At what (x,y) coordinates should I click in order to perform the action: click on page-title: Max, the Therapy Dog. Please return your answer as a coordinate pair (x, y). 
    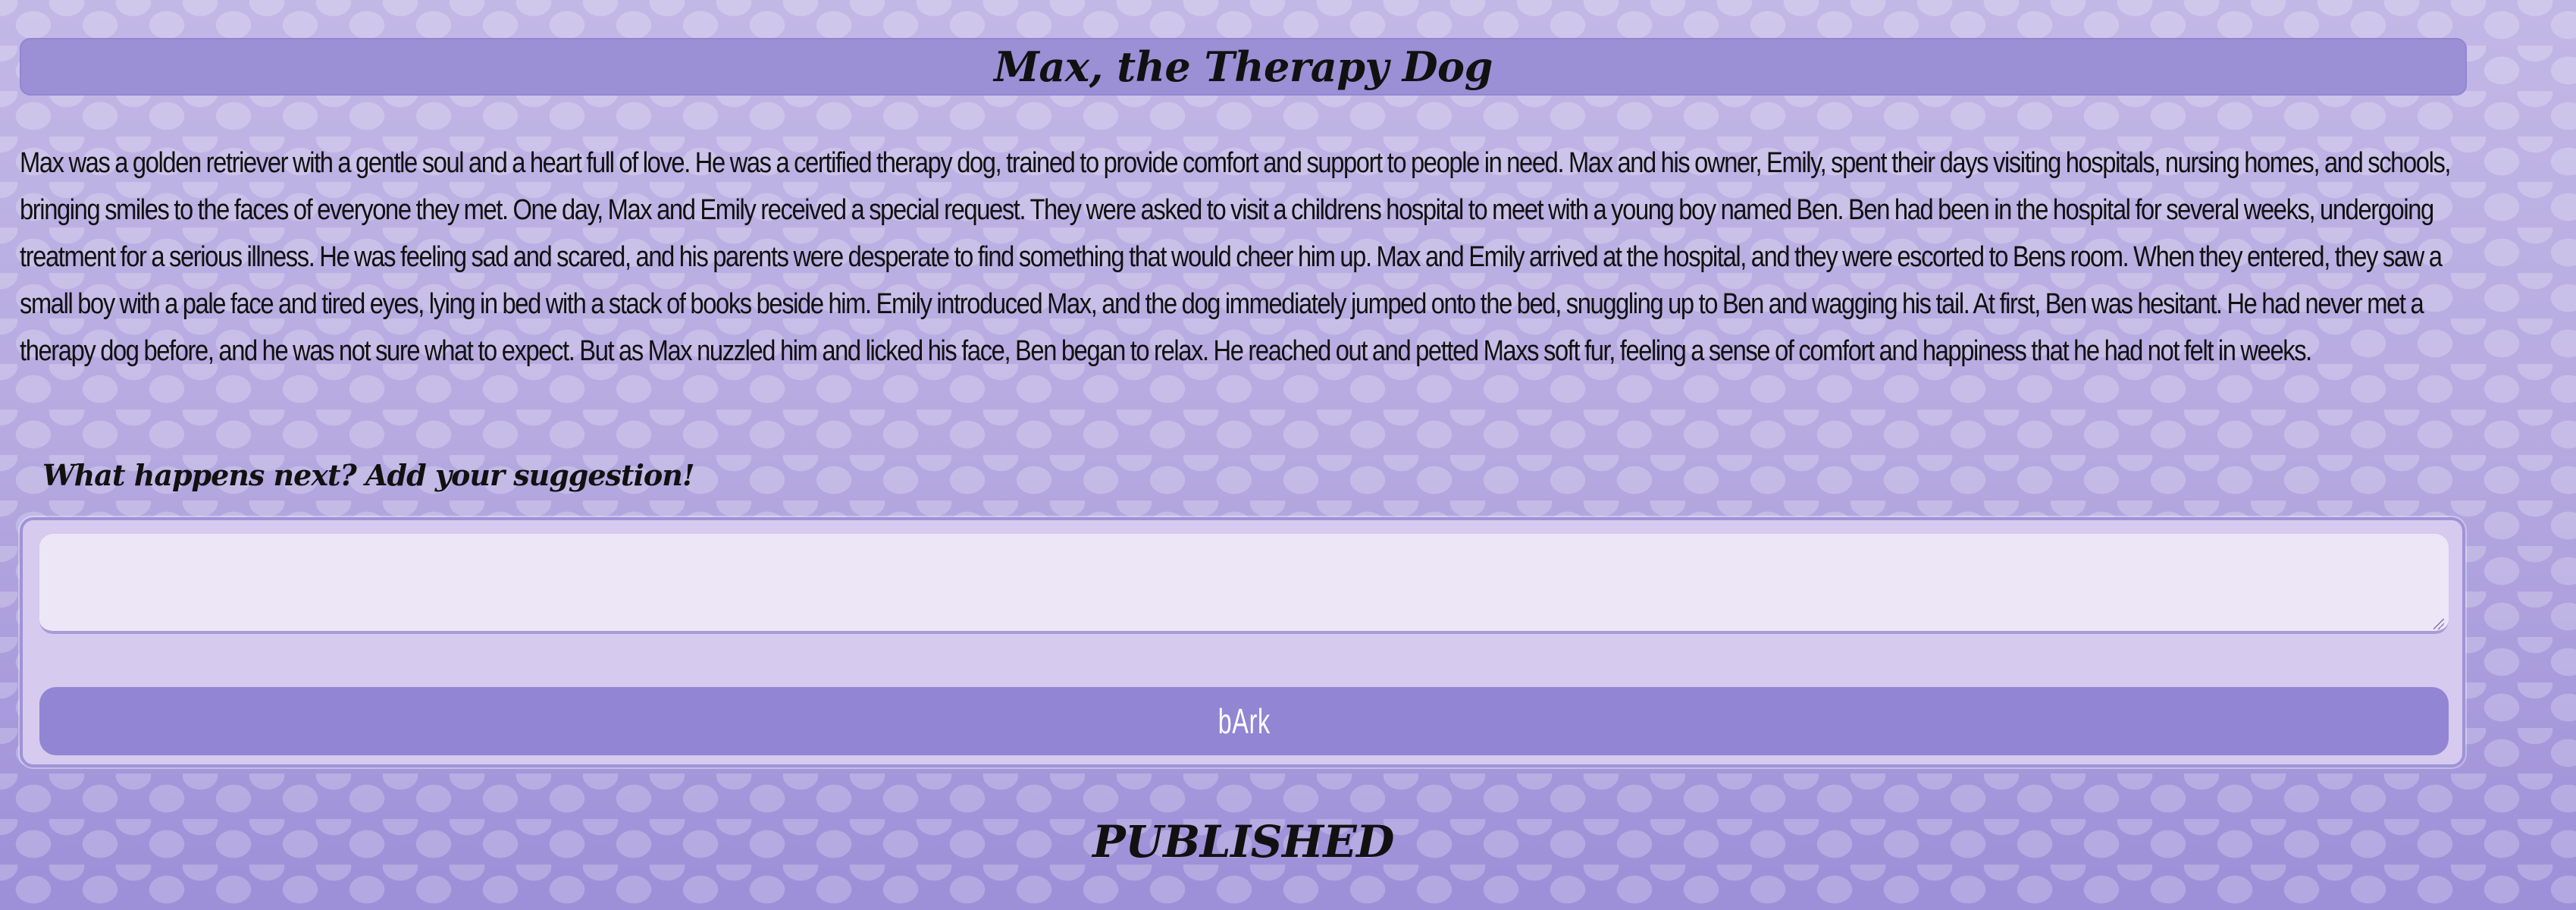
    Looking at the image, I should click on (1243, 66).